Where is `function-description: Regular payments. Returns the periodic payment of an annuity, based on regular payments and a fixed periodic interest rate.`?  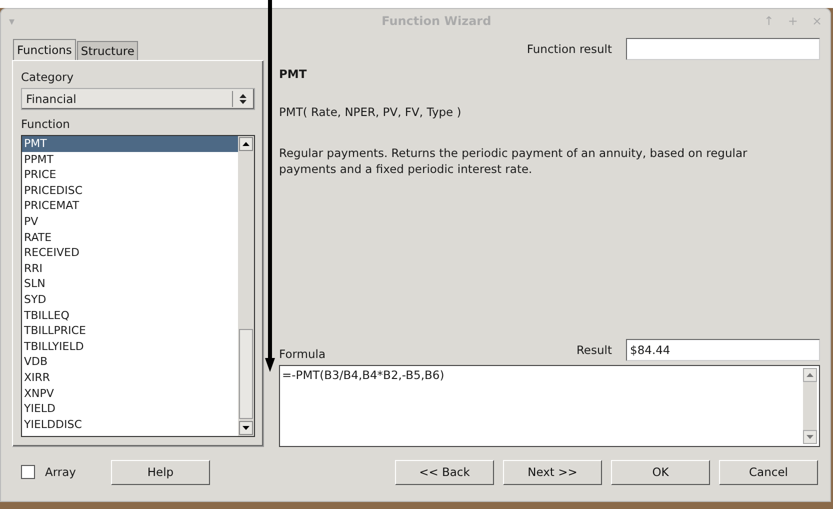 function-description: Regular payments. Returns the periodic payment of an annuity, based on regular payments and a fixed periodic interest rate. is located at coordinates (513, 161).